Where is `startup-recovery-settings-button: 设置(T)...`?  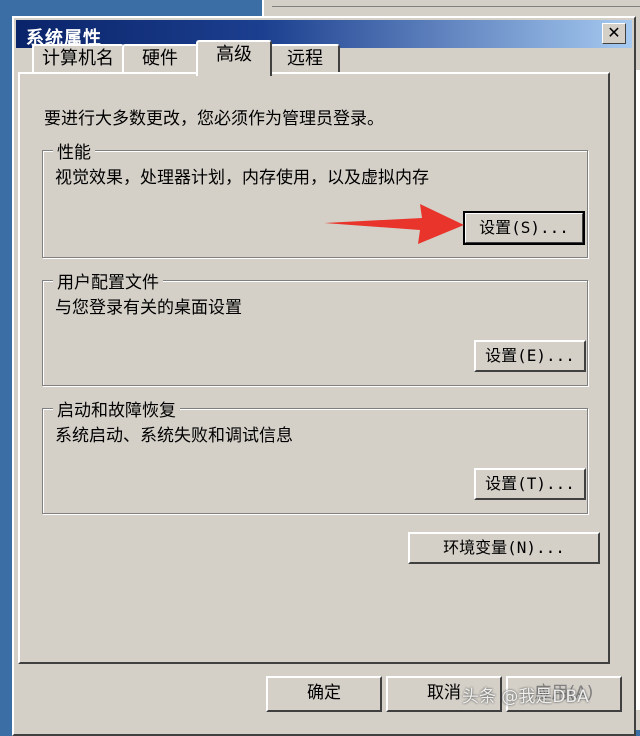 startup-recovery-settings-button: 设置(T)... is located at coordinates (530, 484).